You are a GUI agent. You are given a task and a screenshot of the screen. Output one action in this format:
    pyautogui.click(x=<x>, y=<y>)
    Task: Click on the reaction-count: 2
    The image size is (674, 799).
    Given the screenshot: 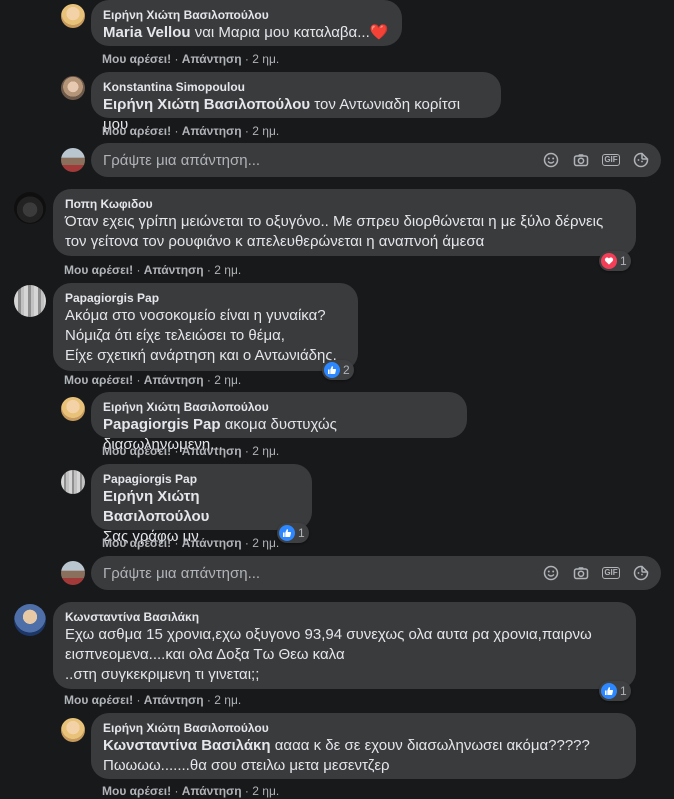 What is the action you would take?
    pyautogui.click(x=338, y=370)
    